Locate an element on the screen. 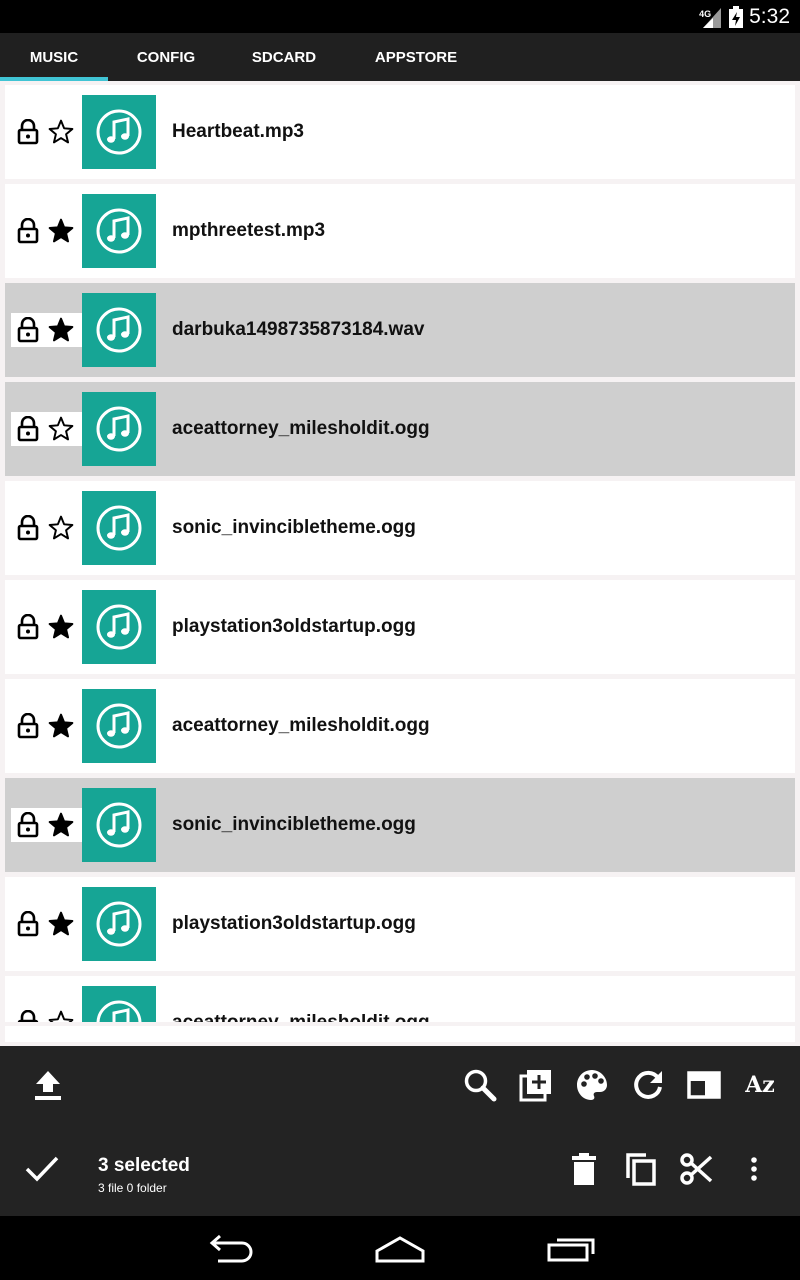 This screenshot has width=800, height=1280. palette-icon is located at coordinates (592, 1085).